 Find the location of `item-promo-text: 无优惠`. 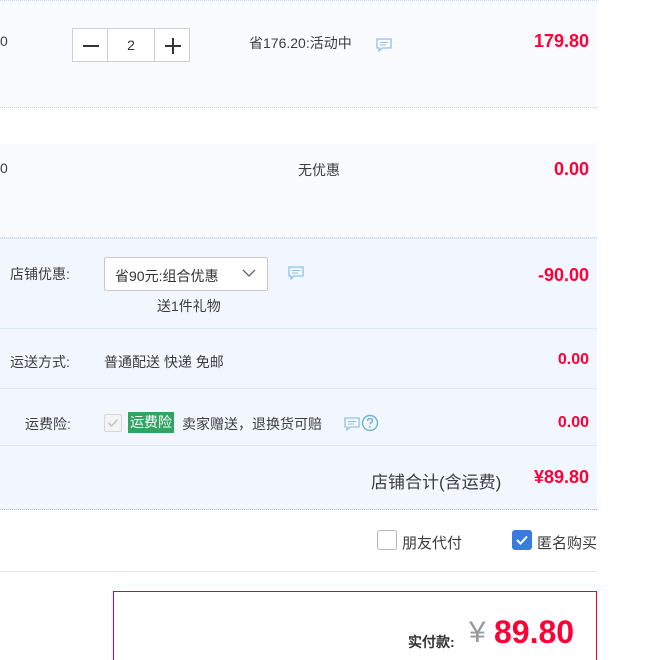

item-promo-text: 无优惠 is located at coordinates (319, 170).